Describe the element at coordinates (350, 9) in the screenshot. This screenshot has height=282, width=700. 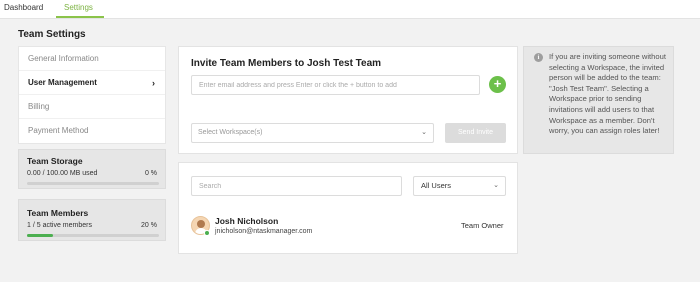
I see `top-tab-bar: Dashboard Settings` at that location.